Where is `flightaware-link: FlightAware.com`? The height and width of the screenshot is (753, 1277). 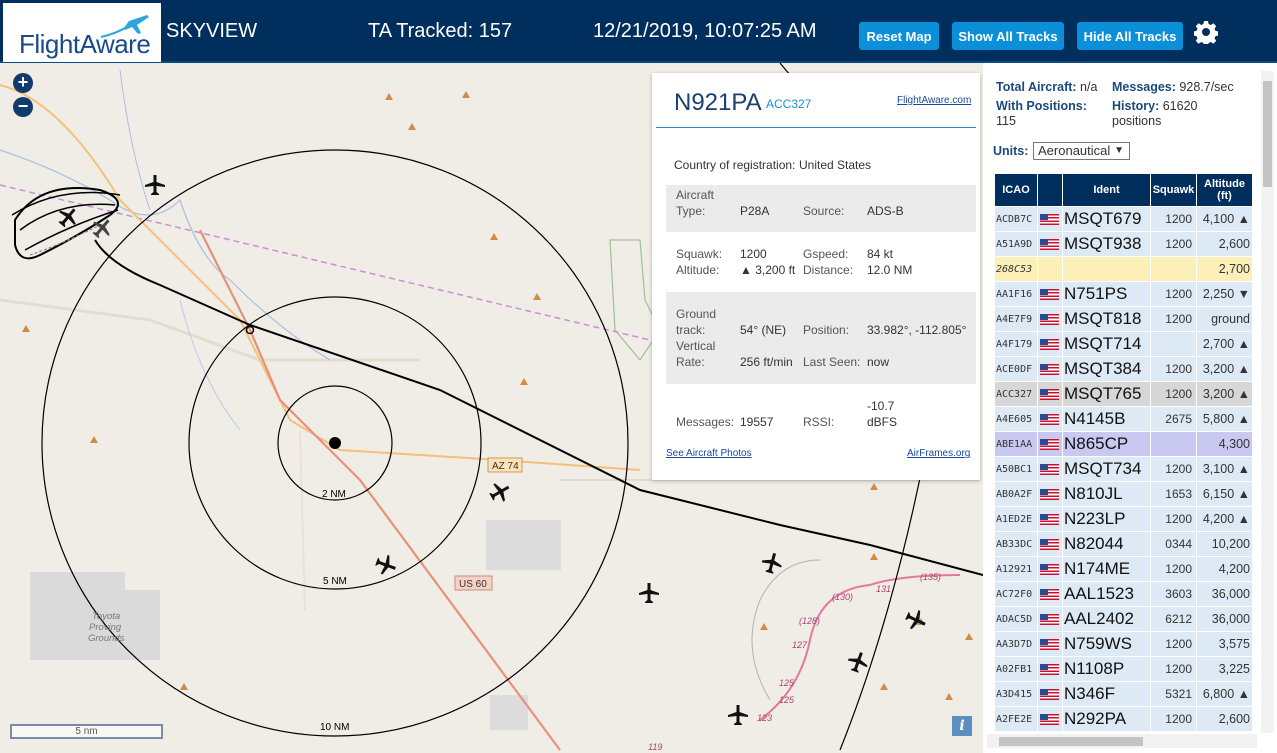 flightaware-link: FlightAware.com is located at coordinates (934, 100).